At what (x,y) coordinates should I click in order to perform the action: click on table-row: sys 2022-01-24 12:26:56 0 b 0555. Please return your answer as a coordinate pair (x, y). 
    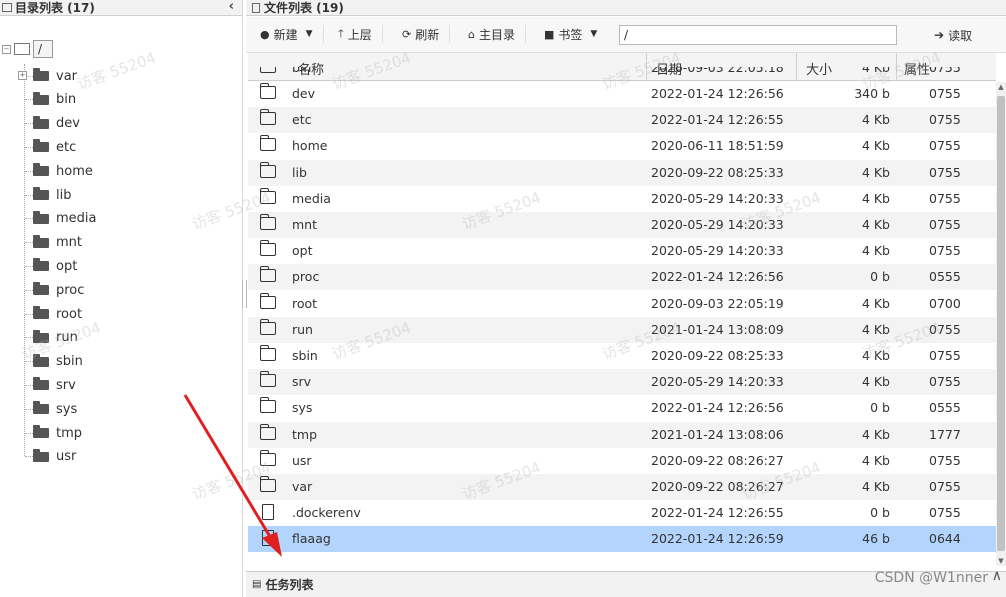
    Looking at the image, I should click on (622, 408).